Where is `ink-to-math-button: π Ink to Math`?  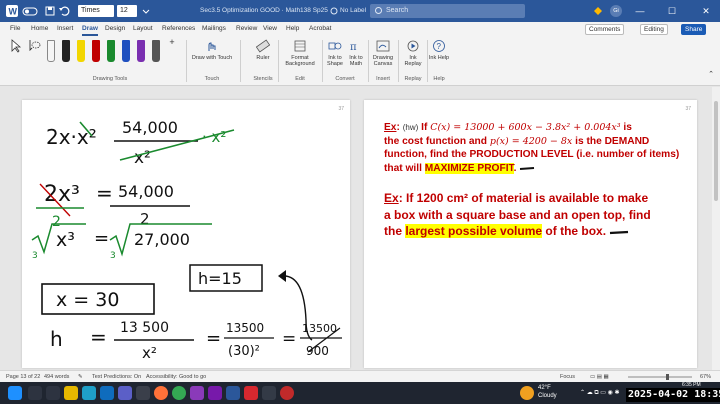
ink-to-math-button: π Ink to Math is located at coordinates (356, 53).